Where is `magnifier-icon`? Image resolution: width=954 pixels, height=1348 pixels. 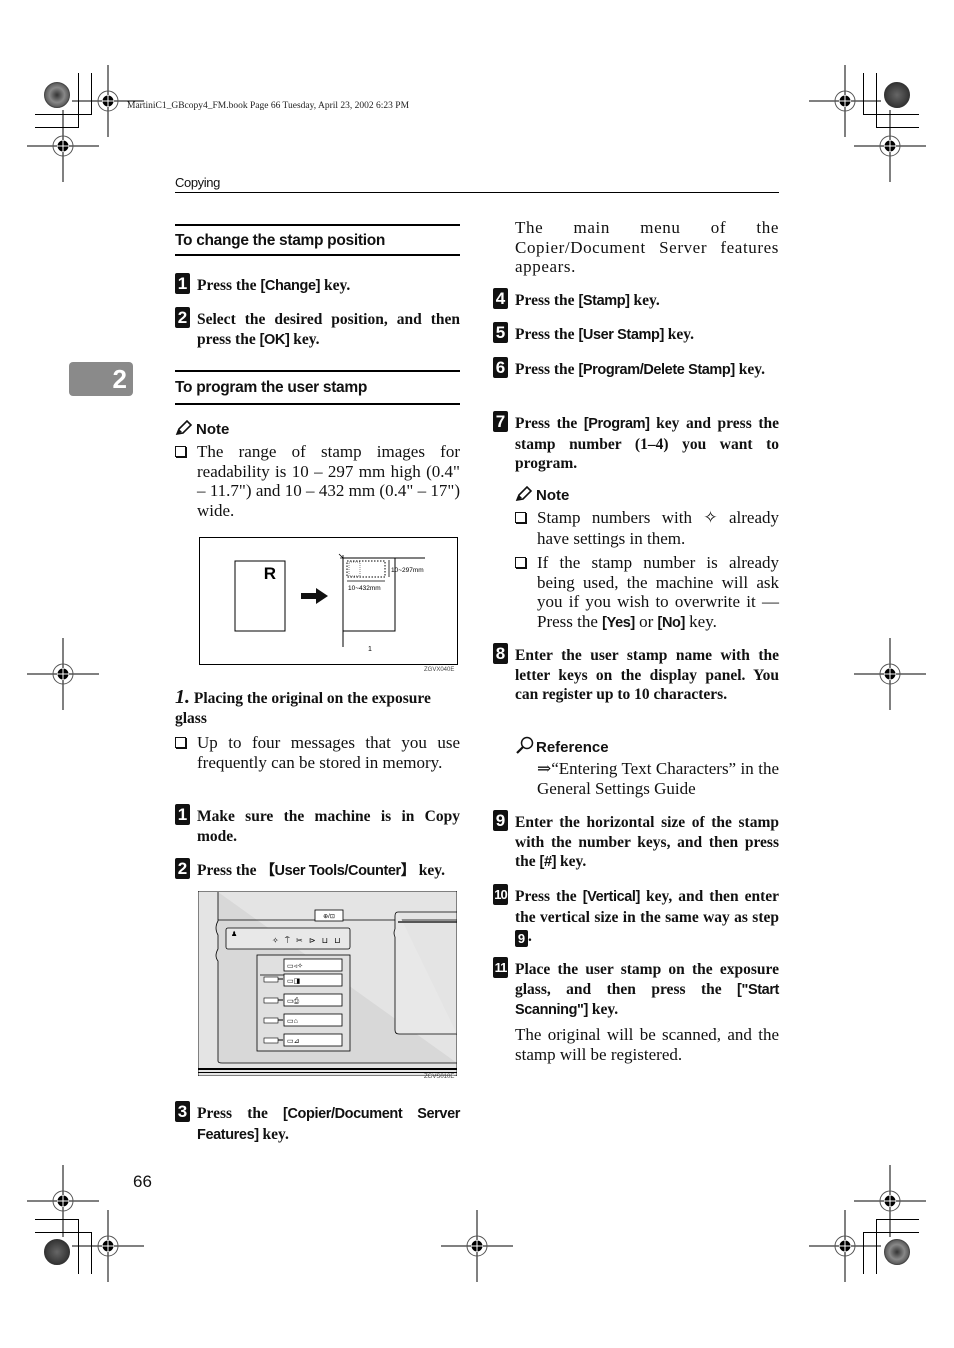
magnifier-icon is located at coordinates (524, 747).